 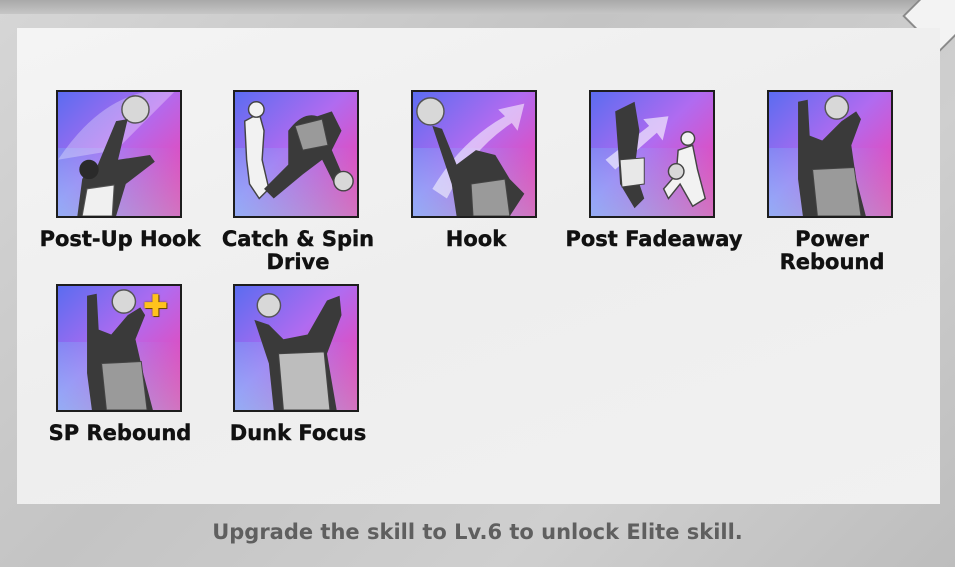 I want to click on plus-badge-icon: ✚, so click(x=155, y=306).